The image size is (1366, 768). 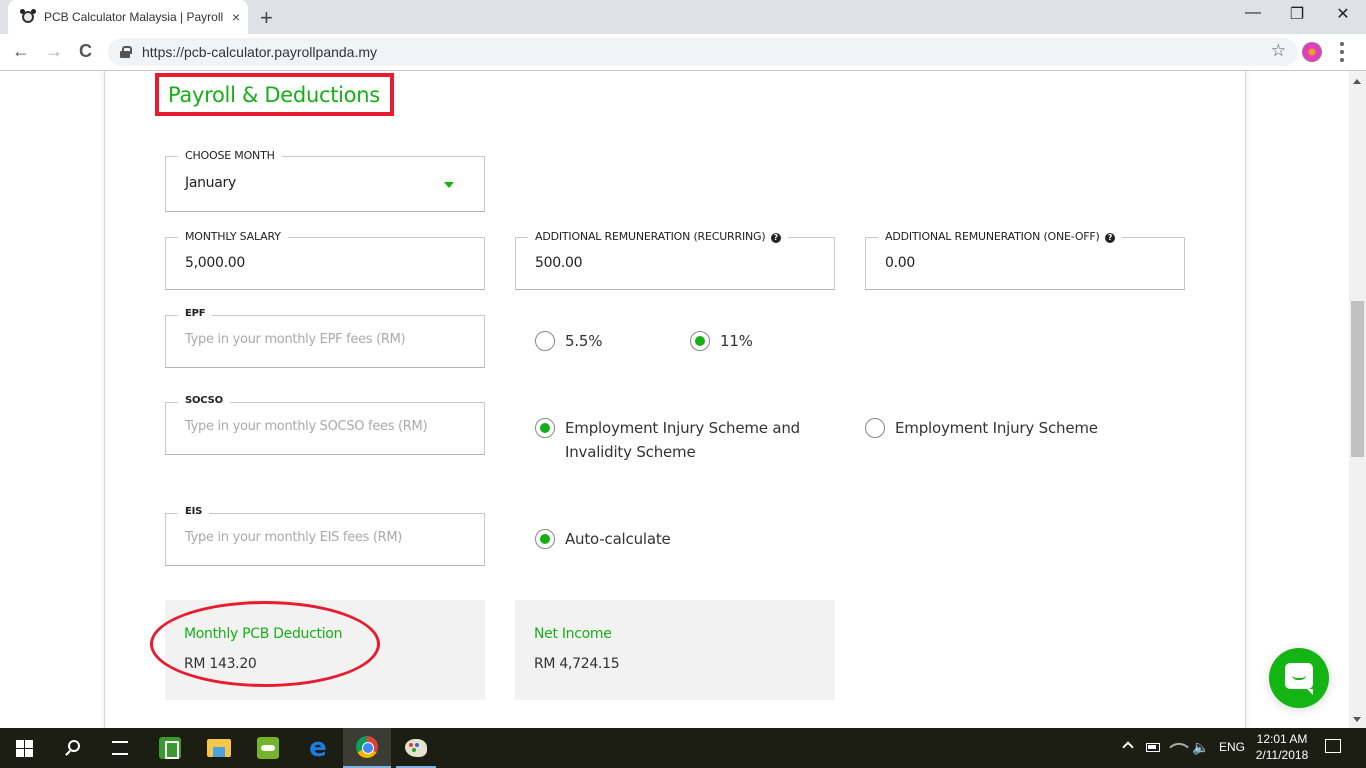 I want to click on taskbar-app-chrome, so click(x=367, y=748).